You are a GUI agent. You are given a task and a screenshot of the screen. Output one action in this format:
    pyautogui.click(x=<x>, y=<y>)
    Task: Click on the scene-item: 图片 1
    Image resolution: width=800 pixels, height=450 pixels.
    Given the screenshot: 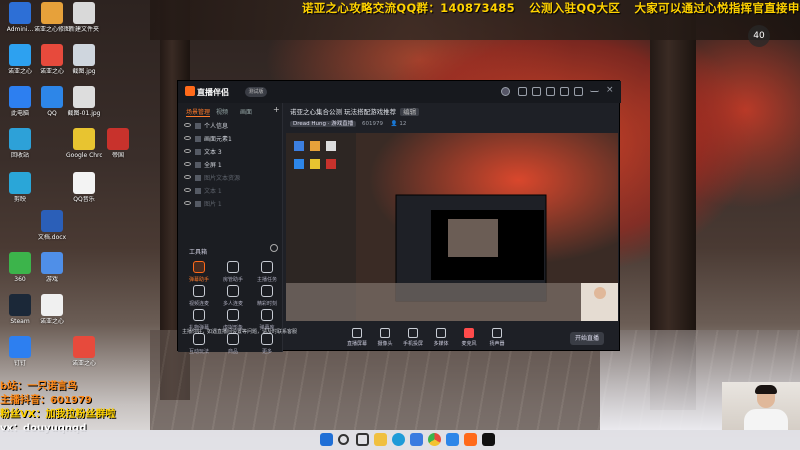 What is the action you would take?
    pyautogui.click(x=231, y=204)
    